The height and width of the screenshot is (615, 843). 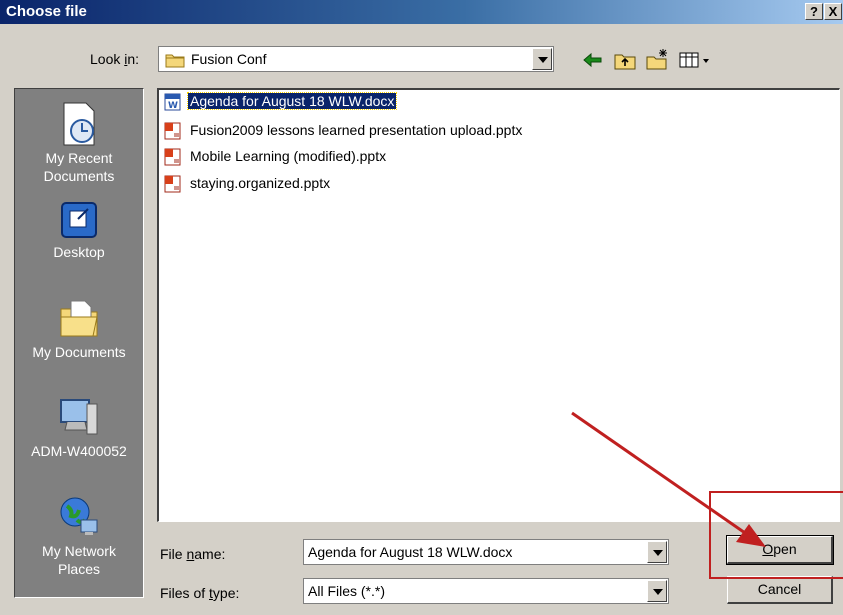 I want to click on file-name-dropdown-button, so click(x=657, y=552).